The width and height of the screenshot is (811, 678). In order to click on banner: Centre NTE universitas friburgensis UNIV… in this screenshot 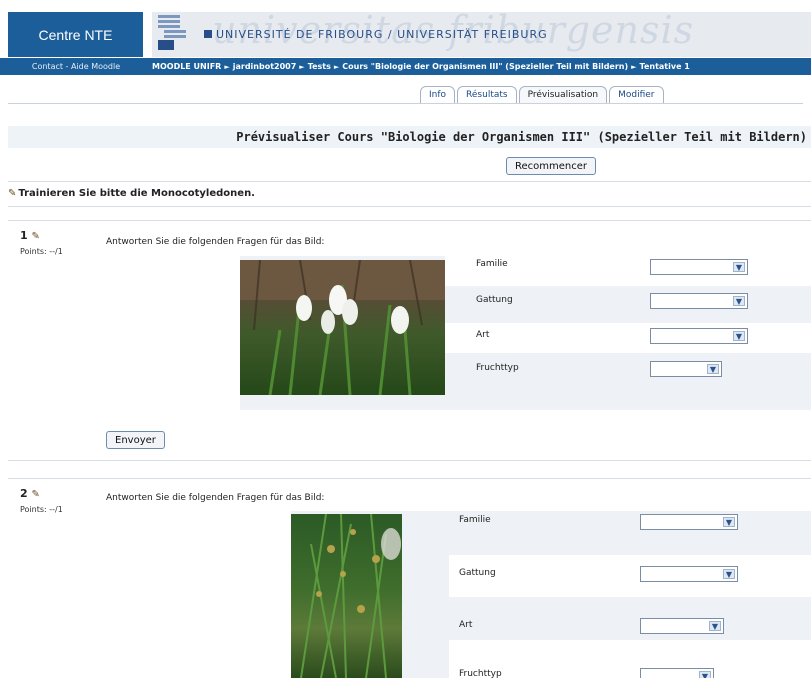, I will do `click(405, 29)`.